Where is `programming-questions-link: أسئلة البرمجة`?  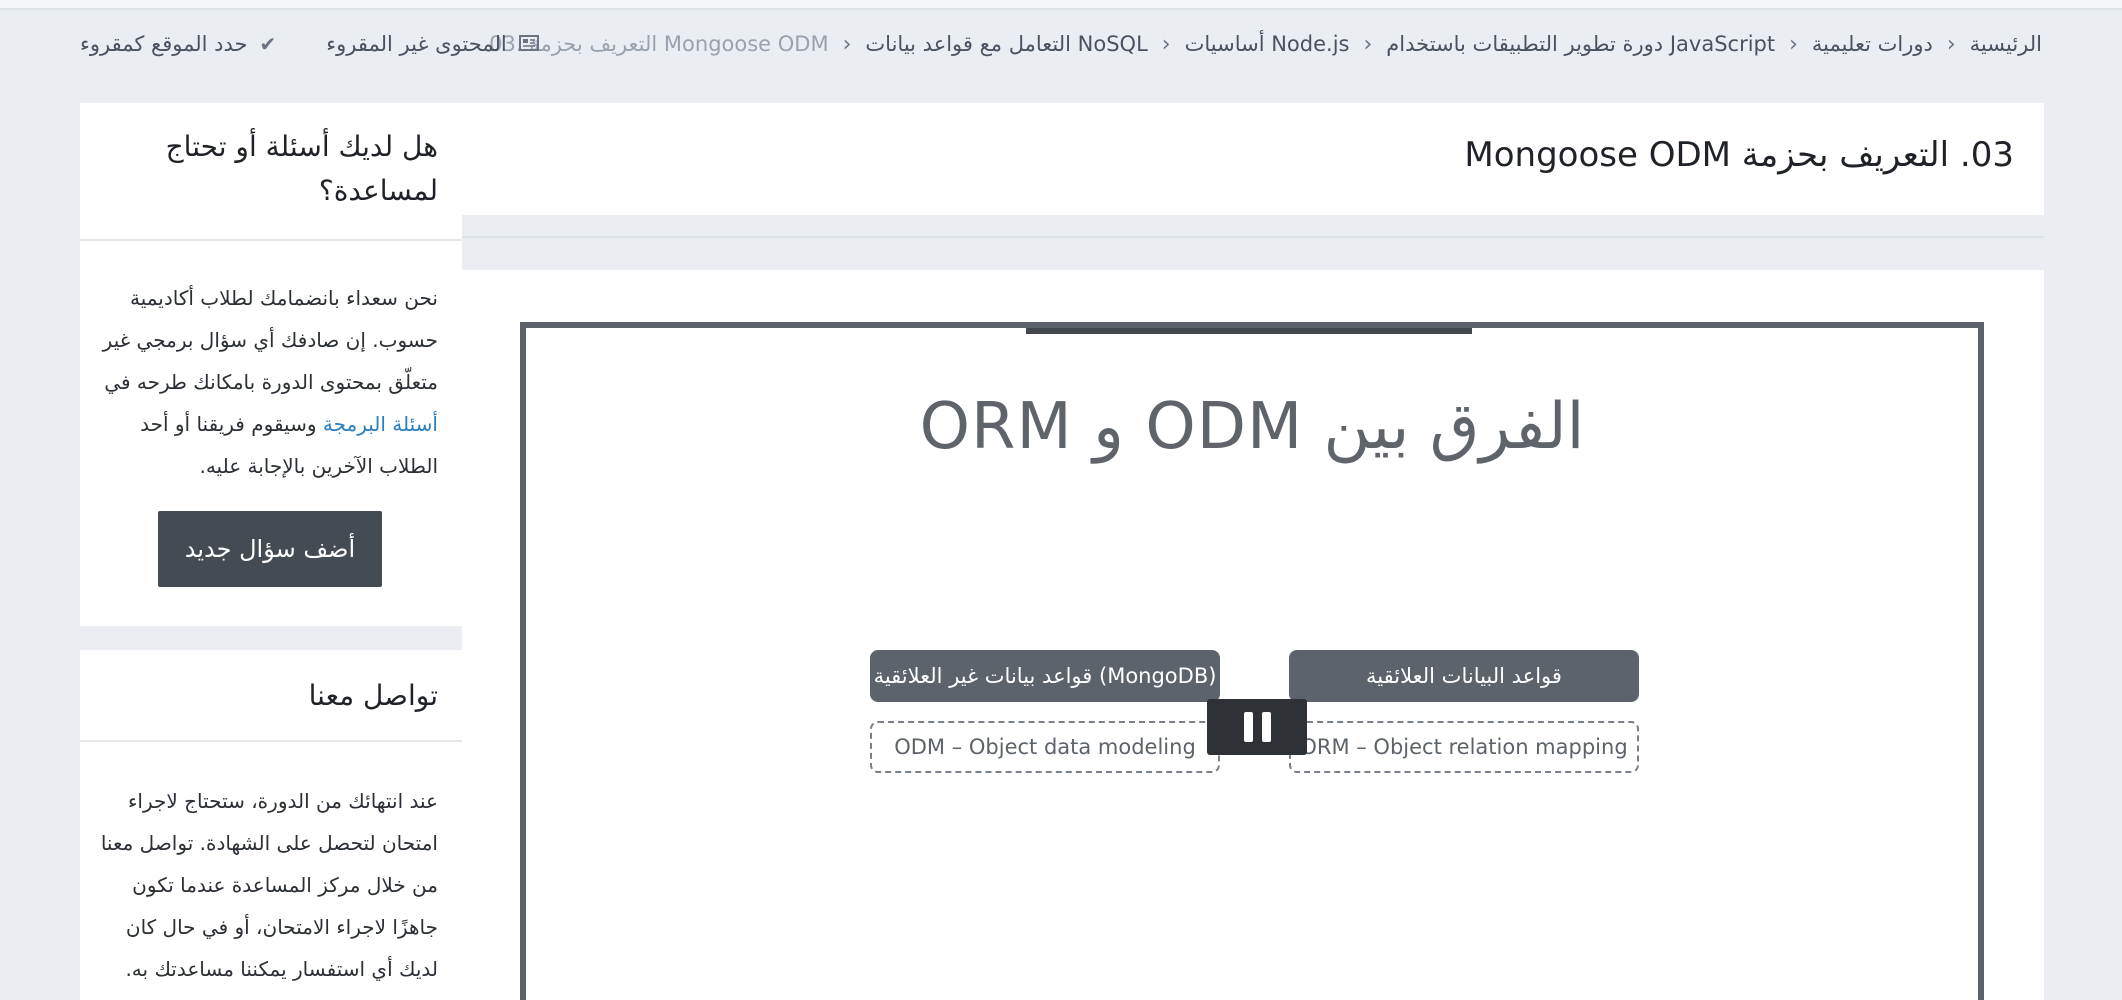
programming-questions-link: أسئلة البرمجة is located at coordinates (380, 424).